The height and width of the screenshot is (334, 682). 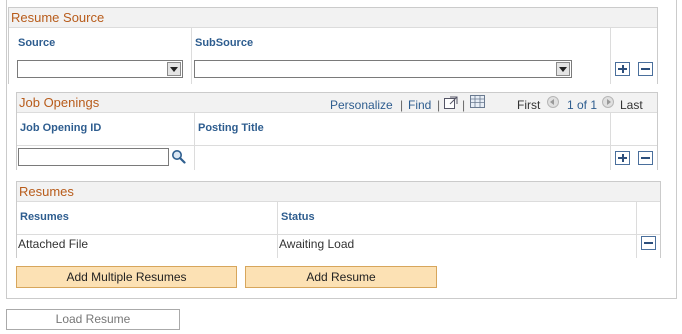 I want to click on job-openings-title: Job Openings, so click(x=59, y=102).